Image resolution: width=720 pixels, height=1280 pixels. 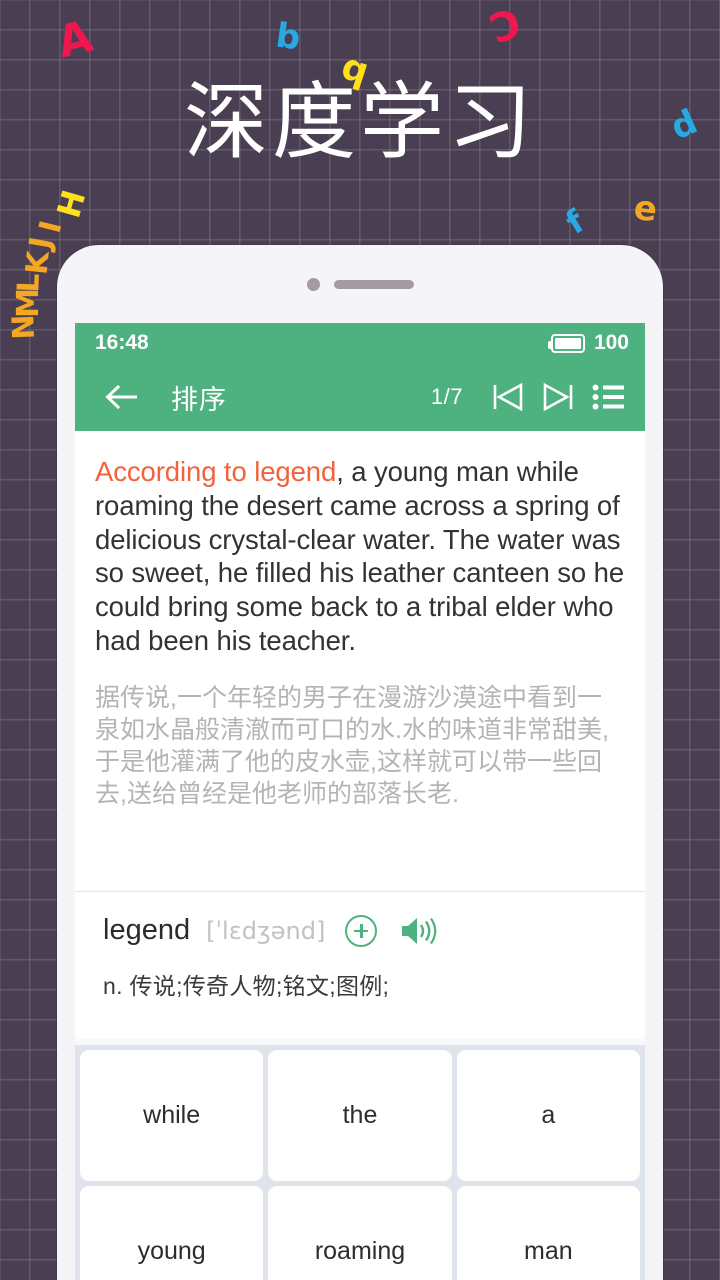 I want to click on decor-letter-a-0: A, so click(x=75, y=39).